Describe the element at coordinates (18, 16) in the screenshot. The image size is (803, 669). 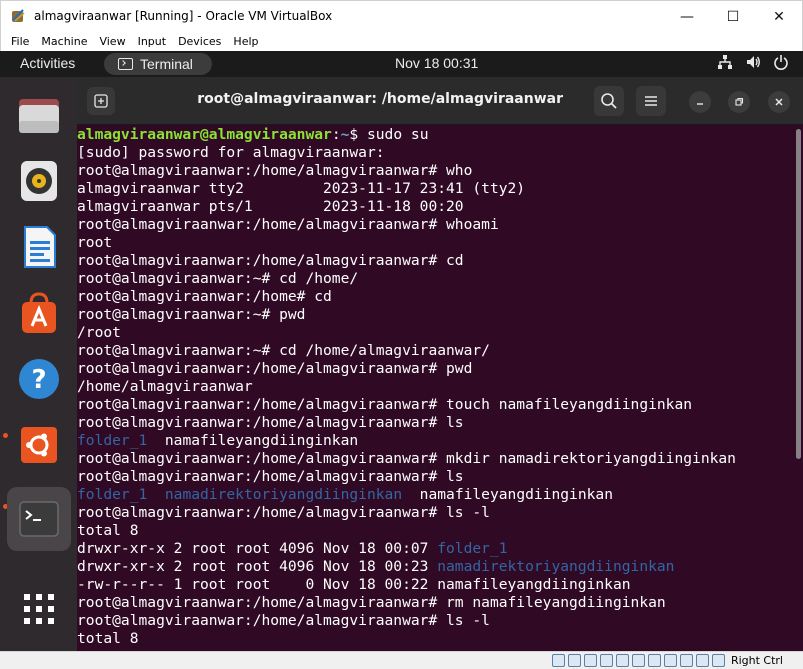
I see `virtualbox-app-icon` at that location.